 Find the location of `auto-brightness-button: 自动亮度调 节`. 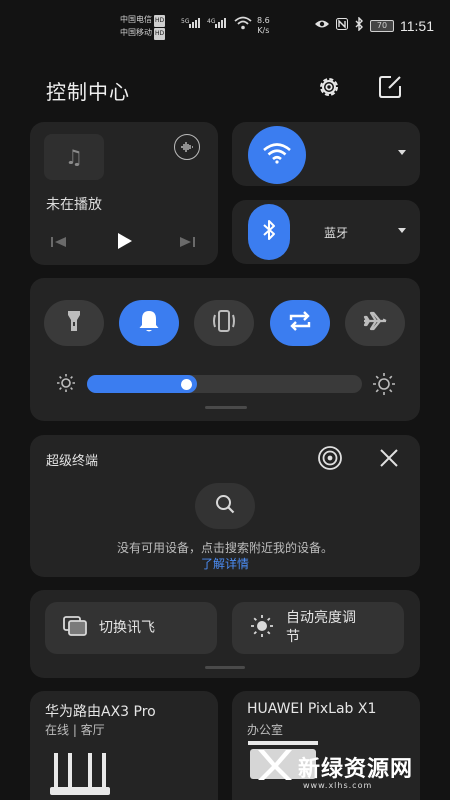

auto-brightness-button: 自动亮度调 节 is located at coordinates (318, 628).